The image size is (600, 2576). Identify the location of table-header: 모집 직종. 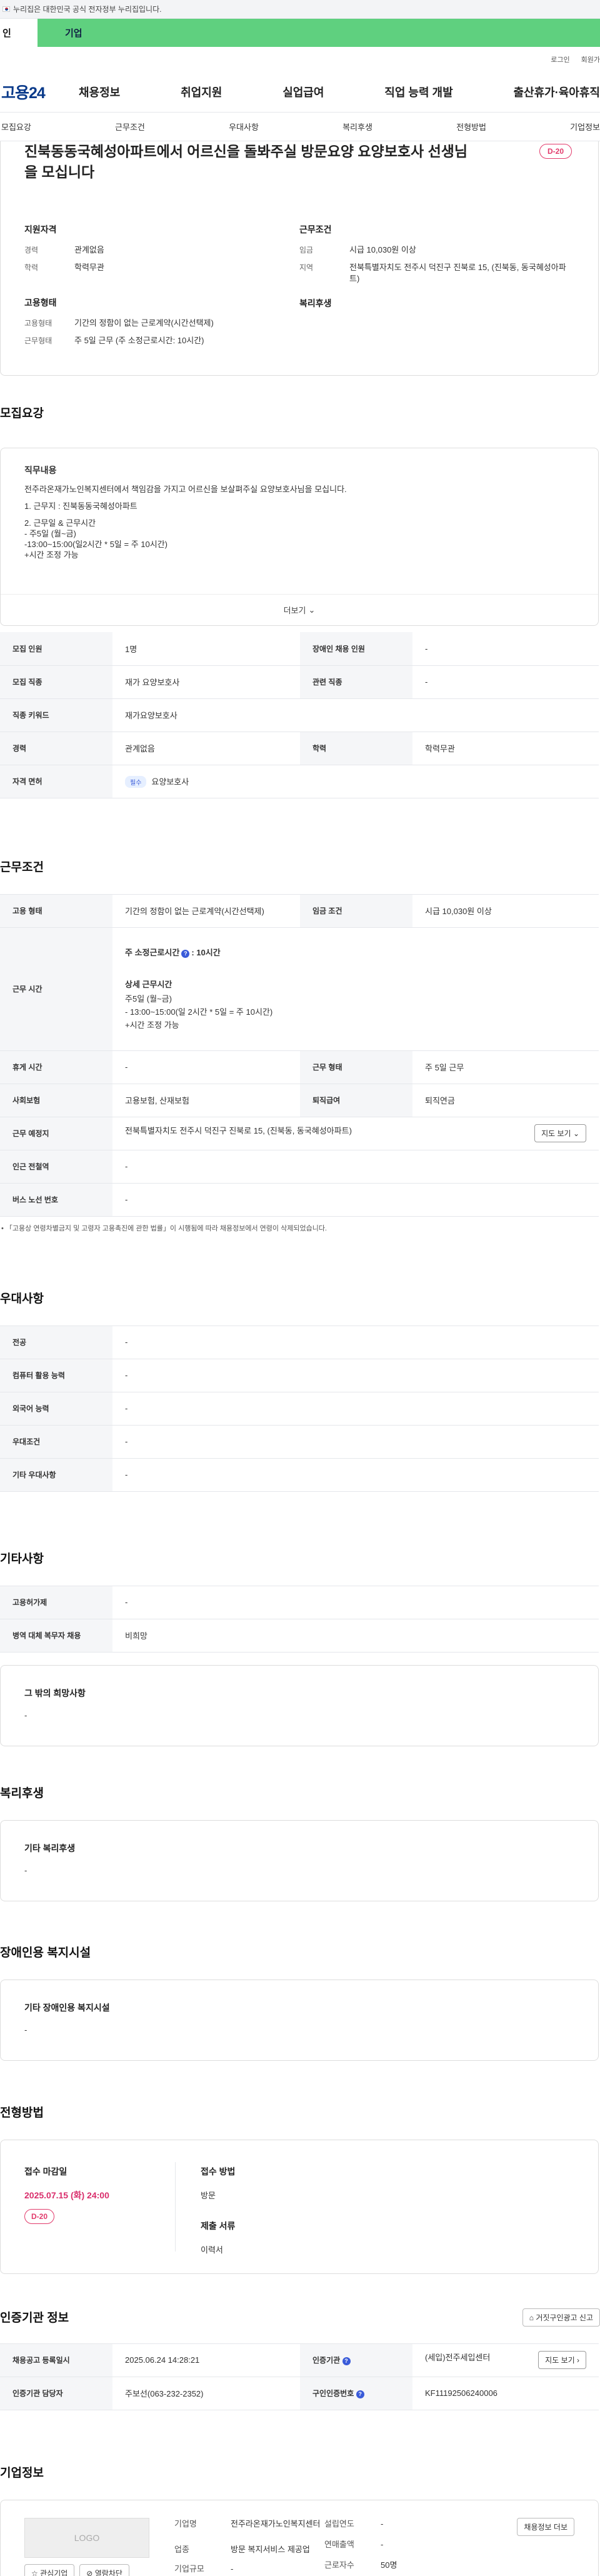
(56, 682).